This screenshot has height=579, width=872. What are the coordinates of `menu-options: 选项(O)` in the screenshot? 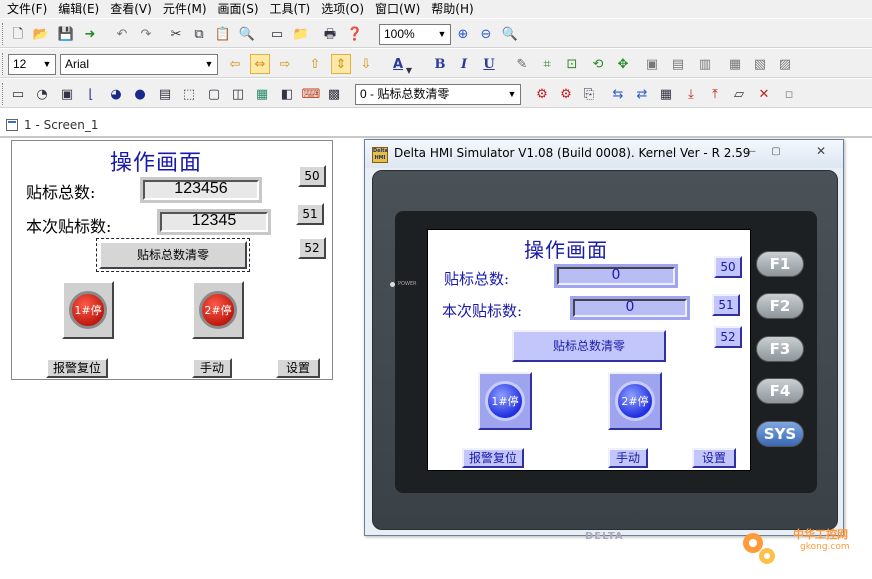 It's located at (344, 9).